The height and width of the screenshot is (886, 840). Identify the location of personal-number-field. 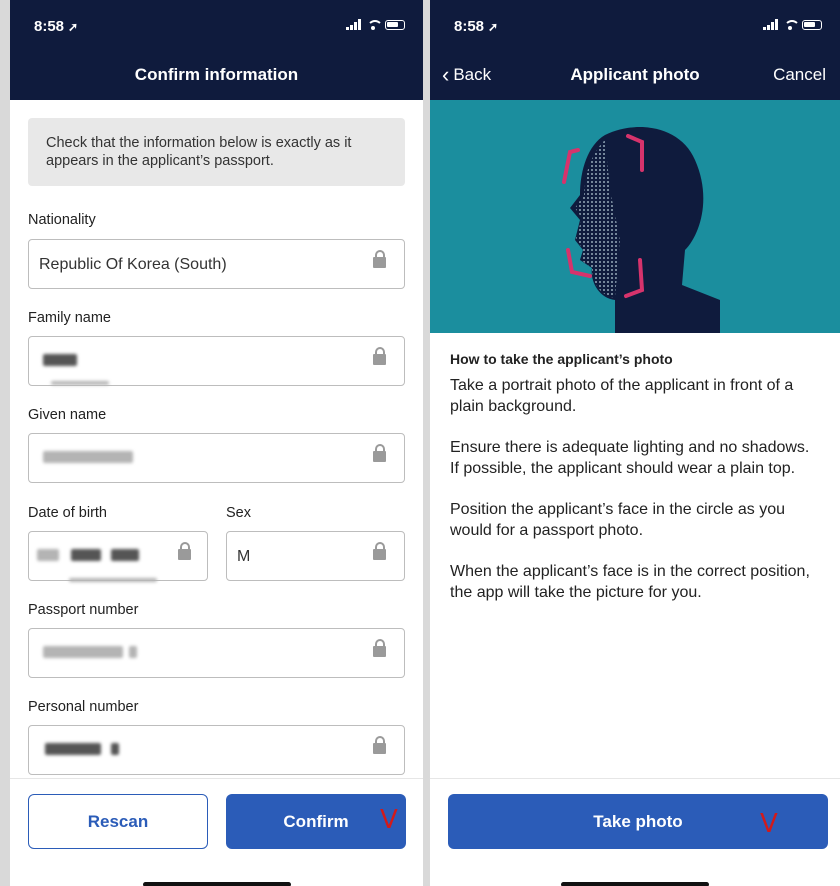
(216, 750).